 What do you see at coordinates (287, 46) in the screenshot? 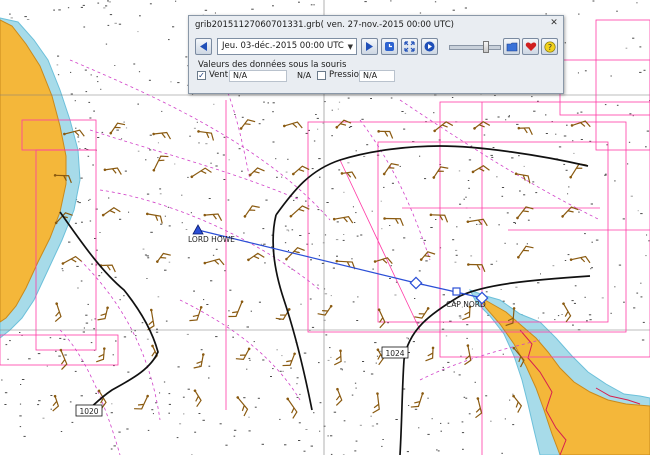
I see `date-time-select: Jeu. 03-déc.-2015 00:00 UTC ▼` at bounding box center [287, 46].